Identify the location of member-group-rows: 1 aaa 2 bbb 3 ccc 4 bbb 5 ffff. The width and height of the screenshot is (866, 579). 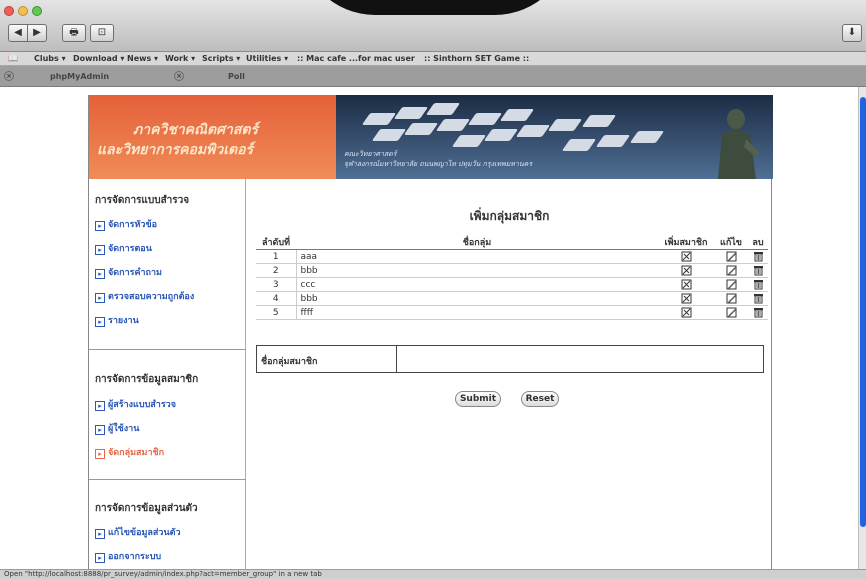
(512, 284).